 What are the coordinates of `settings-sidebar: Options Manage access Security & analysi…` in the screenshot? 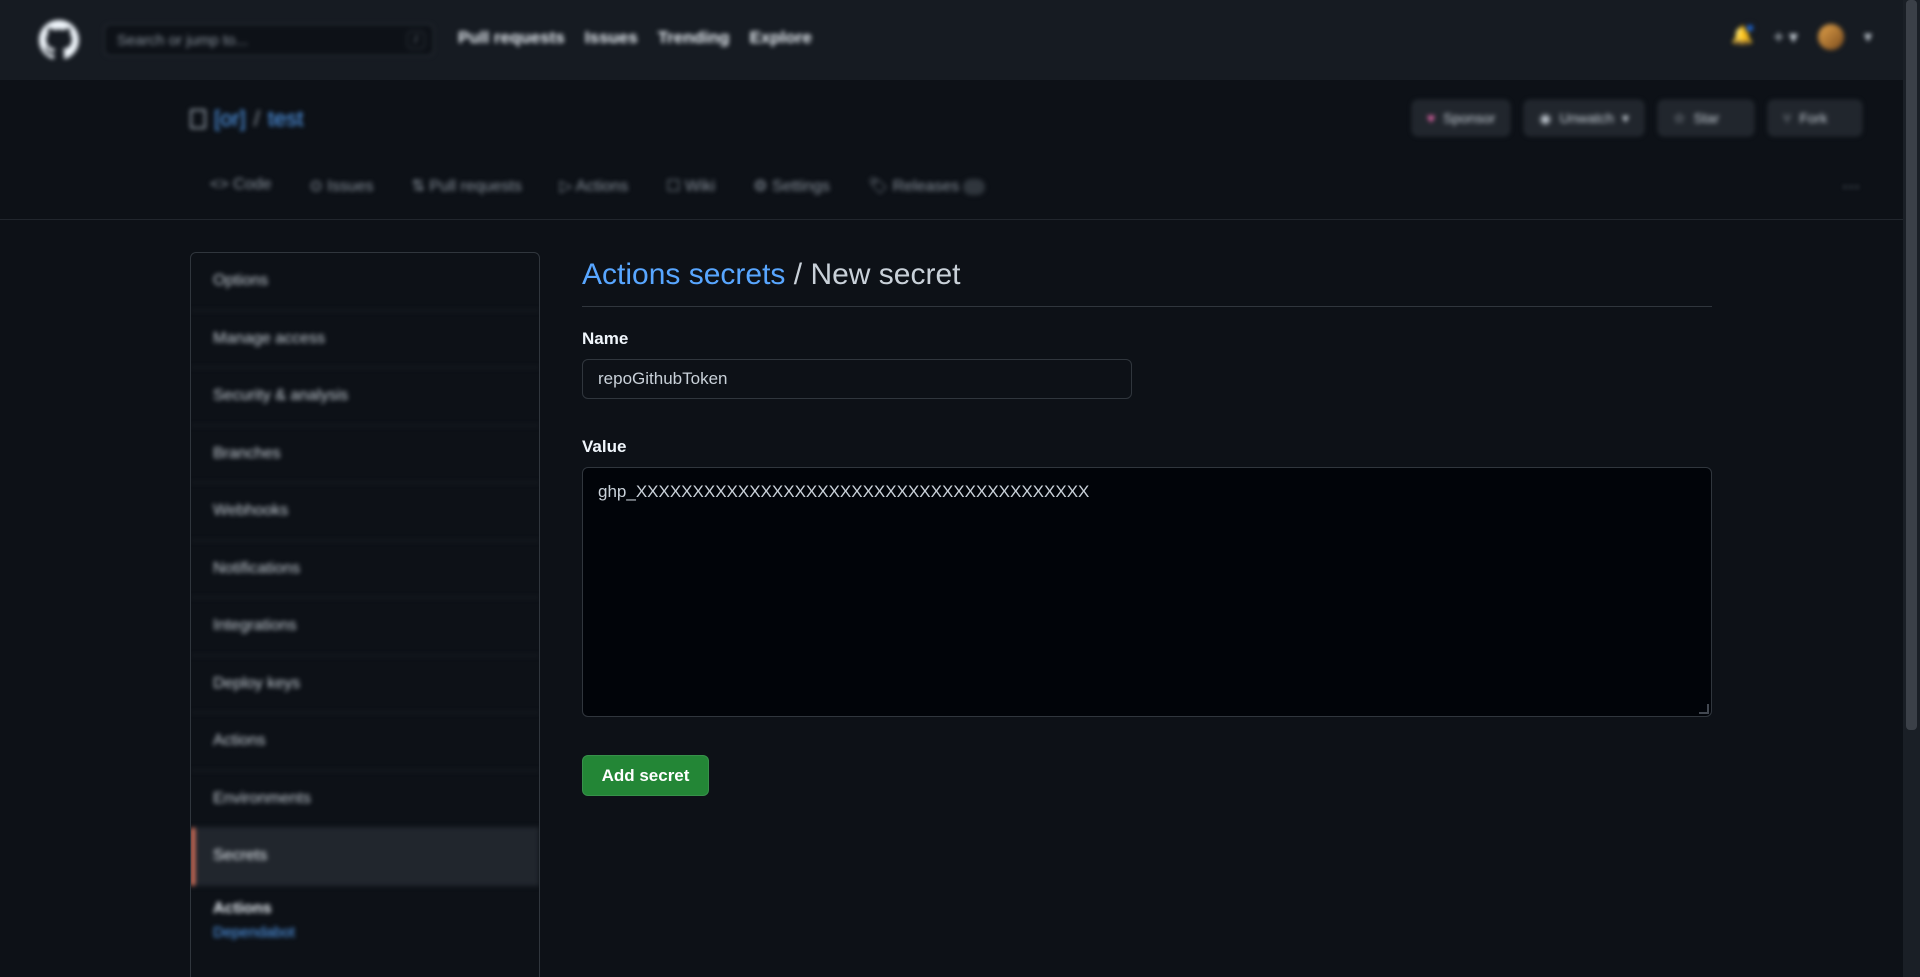 It's located at (365, 614).